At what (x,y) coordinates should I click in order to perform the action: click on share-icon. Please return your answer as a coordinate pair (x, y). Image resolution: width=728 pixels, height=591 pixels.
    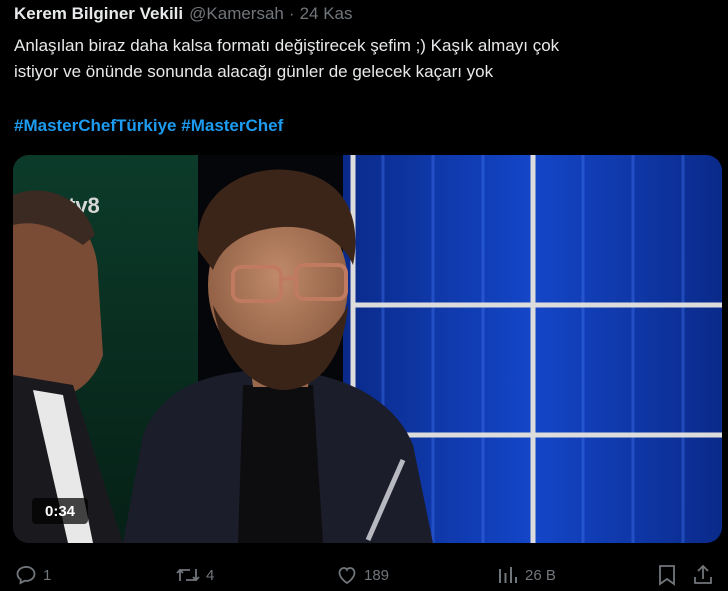
    Looking at the image, I should click on (703, 575).